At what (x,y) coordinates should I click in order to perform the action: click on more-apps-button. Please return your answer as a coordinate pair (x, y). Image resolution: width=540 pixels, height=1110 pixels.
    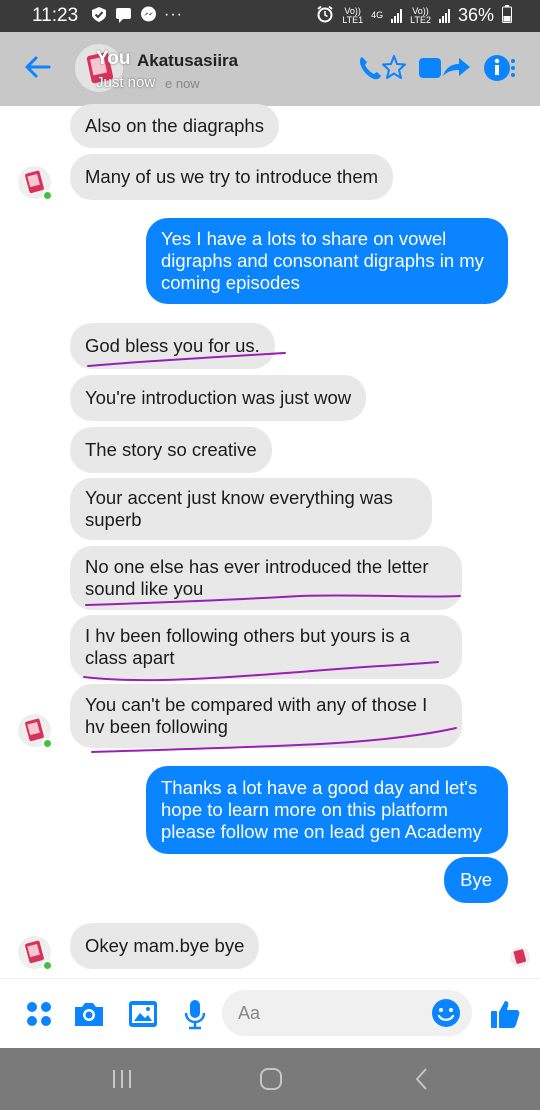
    Looking at the image, I should click on (39, 1014).